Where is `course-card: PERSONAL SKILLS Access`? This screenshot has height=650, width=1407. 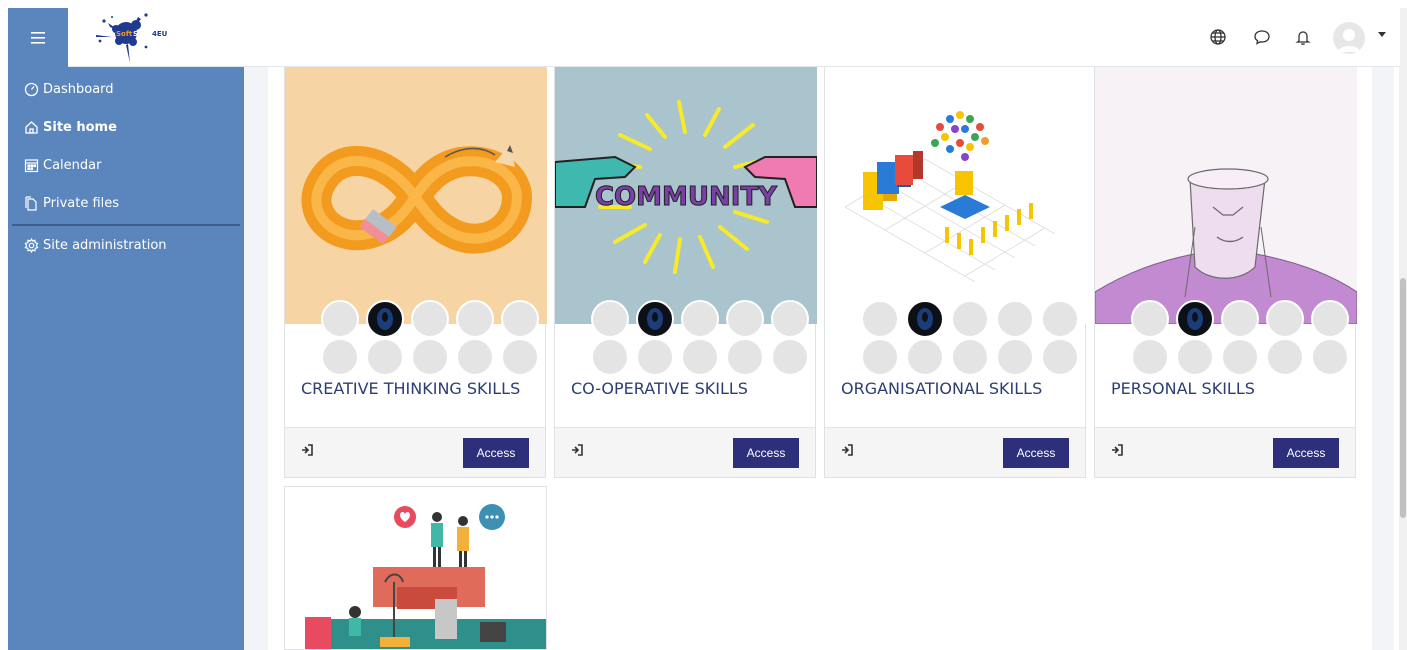 course-card: PERSONAL SKILLS Access is located at coordinates (1225, 272).